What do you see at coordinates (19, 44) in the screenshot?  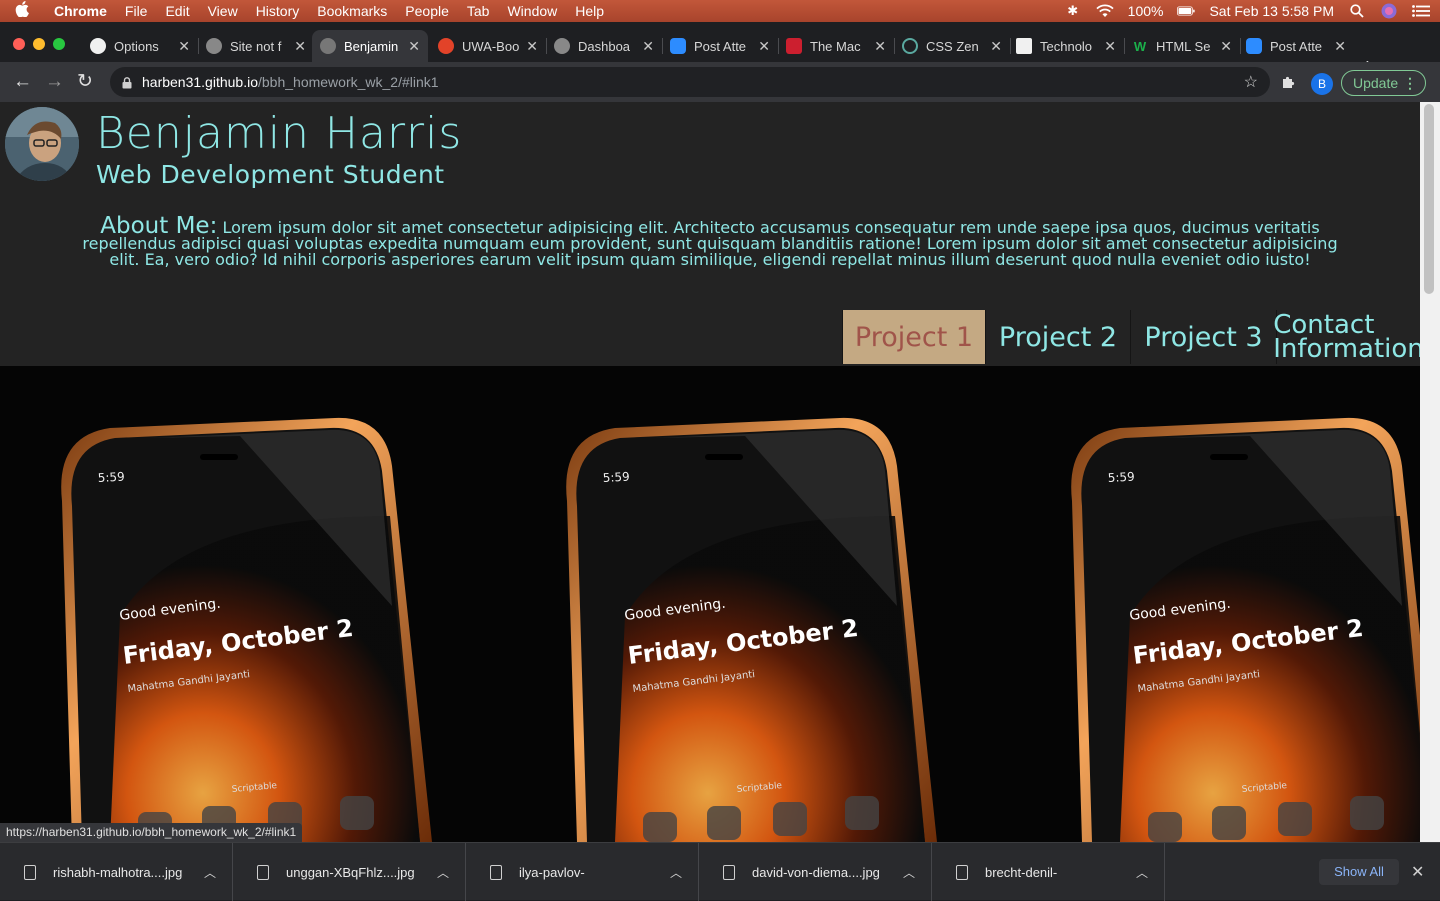 I see `window-close-button` at bounding box center [19, 44].